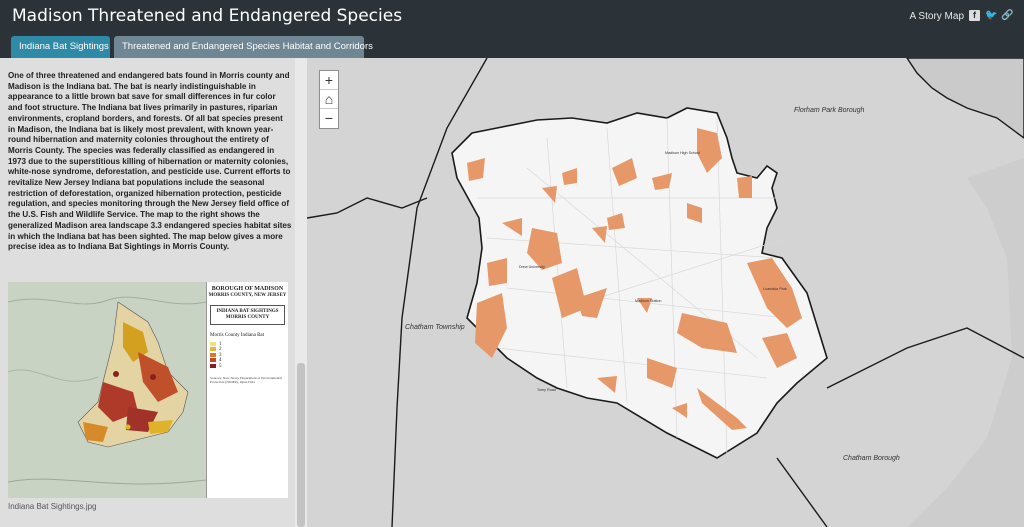  I want to click on home-icon: ⌂, so click(329, 99).